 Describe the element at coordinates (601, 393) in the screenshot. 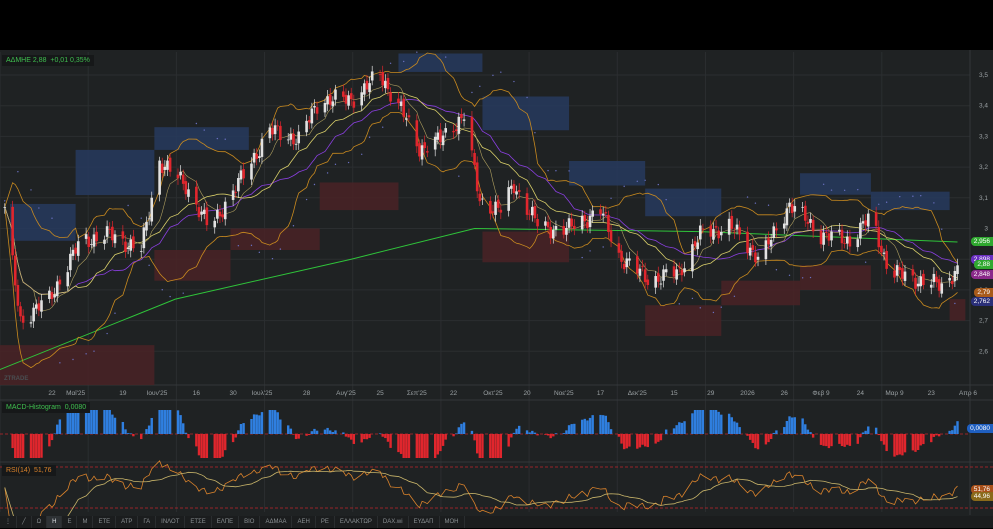

I see `x-tick-label: 17` at that location.